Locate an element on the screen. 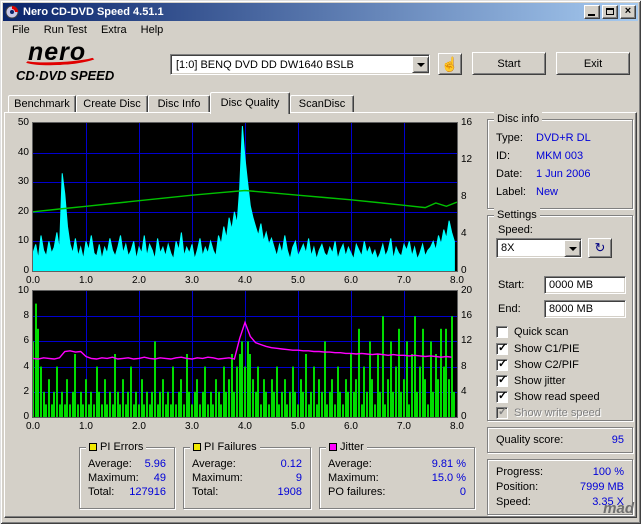 Image resolution: width=641 pixels, height=524 pixels. axis-tick-label: 16 is located at coordinates (467, 122).